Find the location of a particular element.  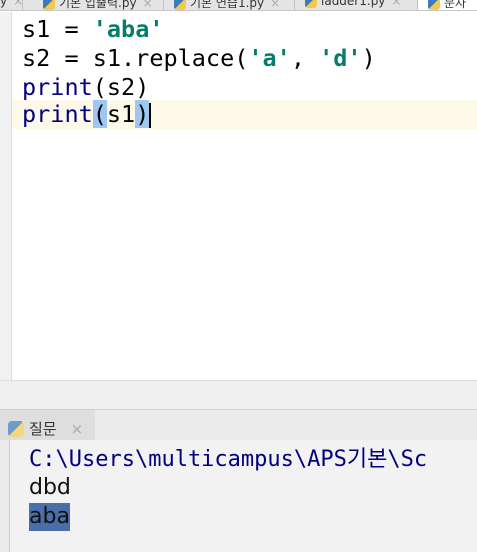

code-line: s1 = 'aba' is located at coordinates (93, 29).